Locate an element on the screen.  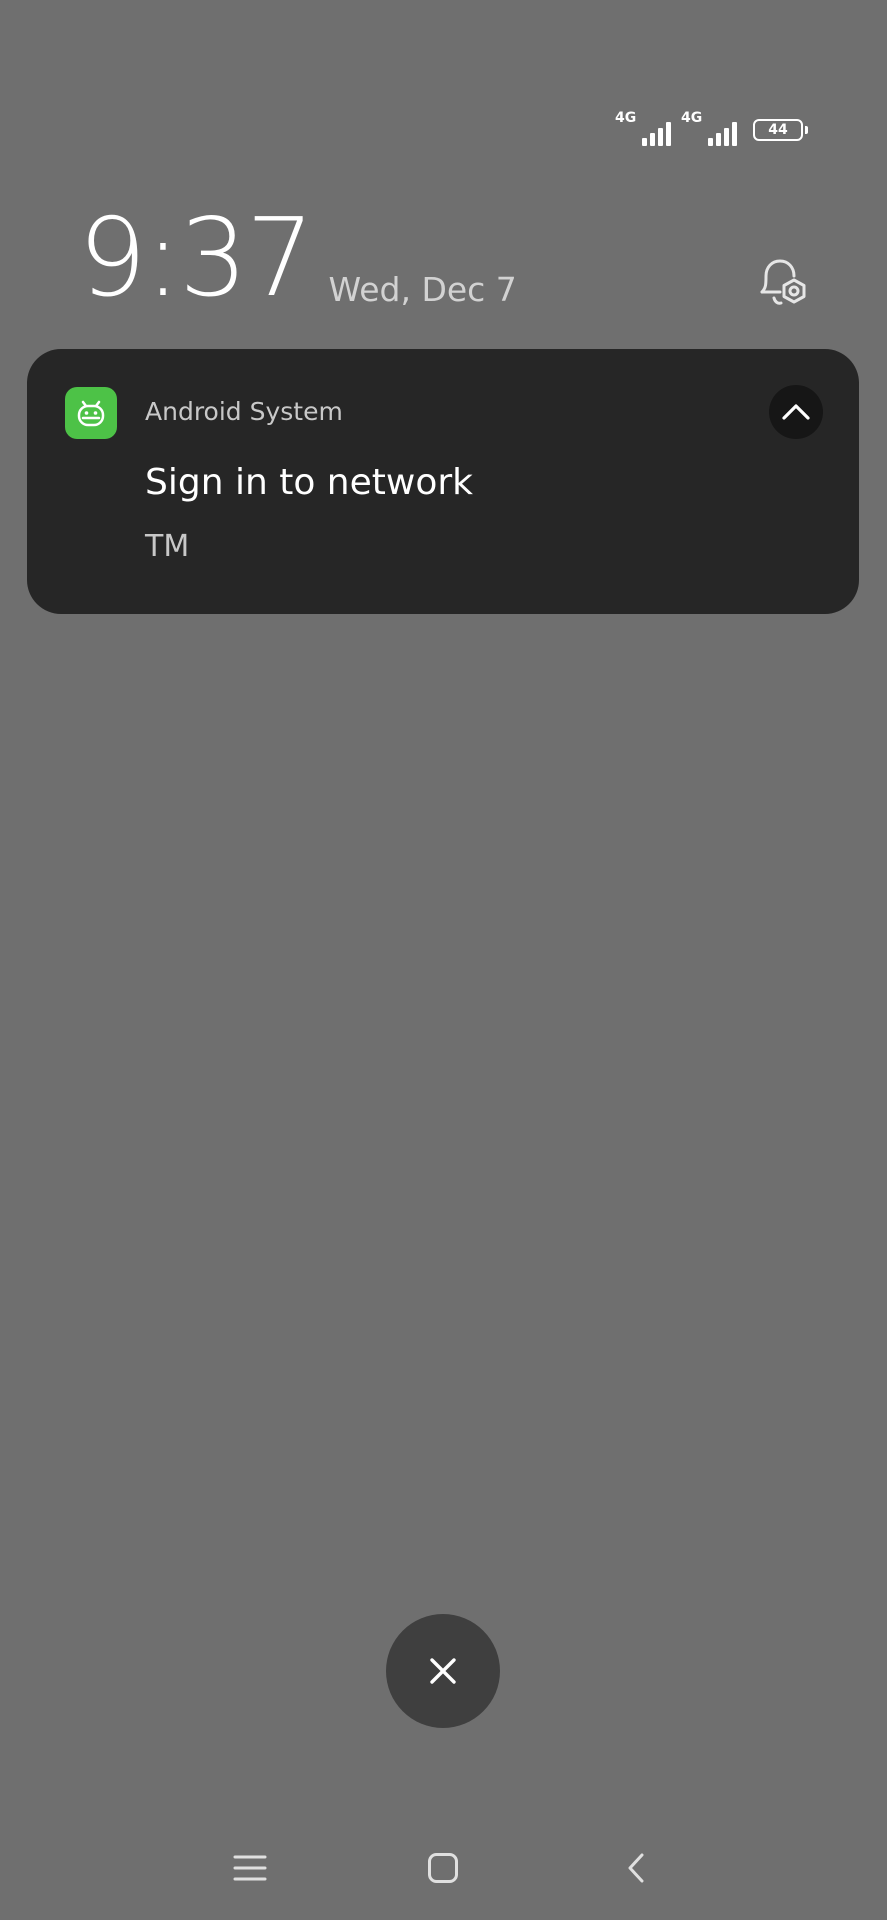
chevron-up-icon is located at coordinates (796, 412).